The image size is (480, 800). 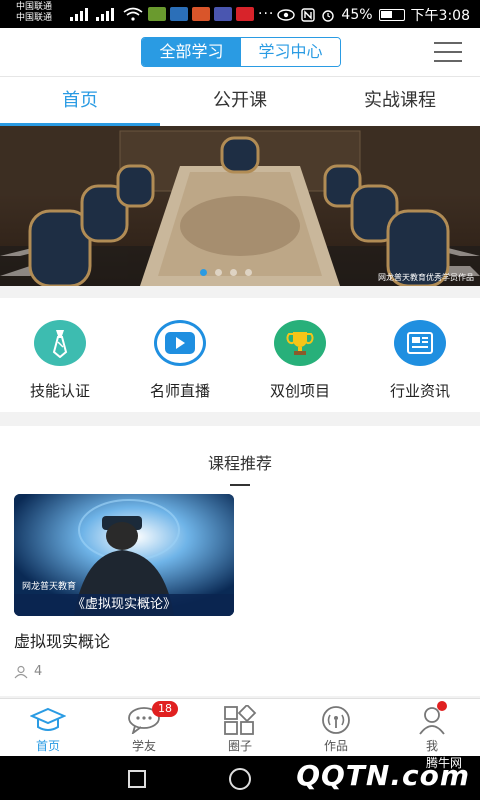 I want to click on status-bar: 中国联通 中国联通 ··· 45% 下午3:08, so click(x=240, y=14).